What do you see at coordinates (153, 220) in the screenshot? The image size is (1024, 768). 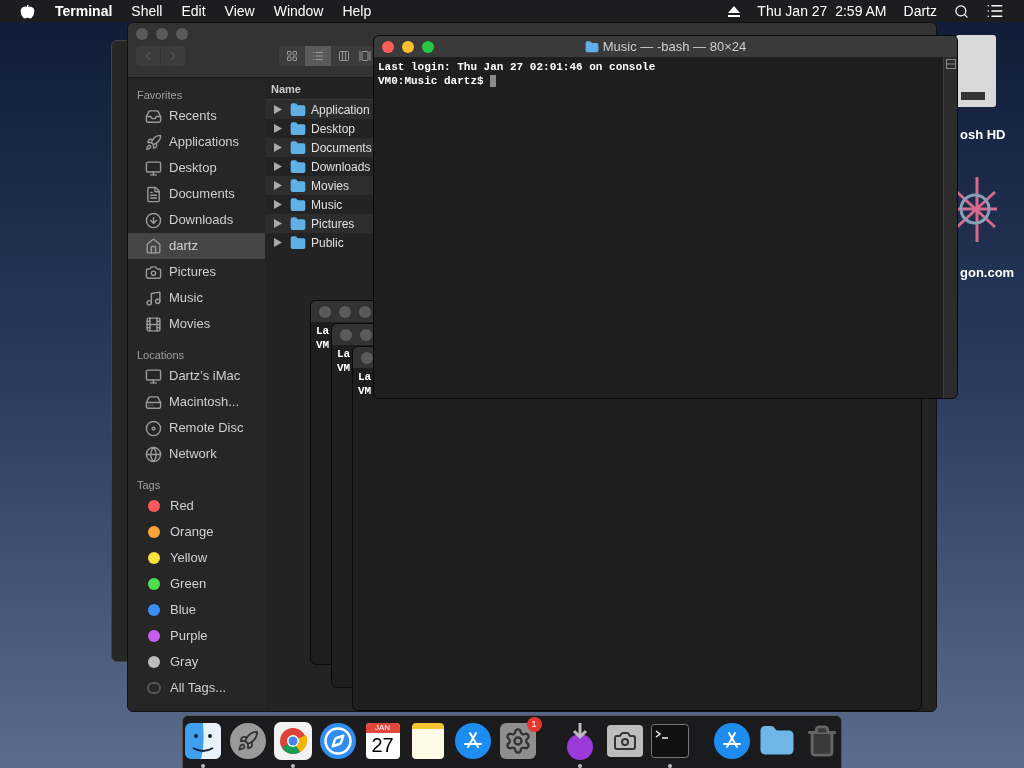 I see `download-icon` at bounding box center [153, 220].